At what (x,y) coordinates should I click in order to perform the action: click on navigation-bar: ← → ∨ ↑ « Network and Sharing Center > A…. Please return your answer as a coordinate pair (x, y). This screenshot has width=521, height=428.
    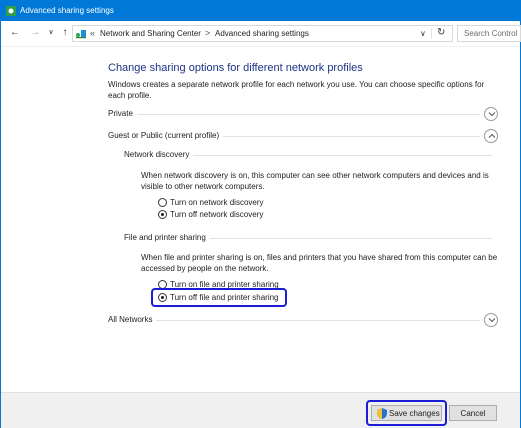
    Looking at the image, I should click on (261, 34).